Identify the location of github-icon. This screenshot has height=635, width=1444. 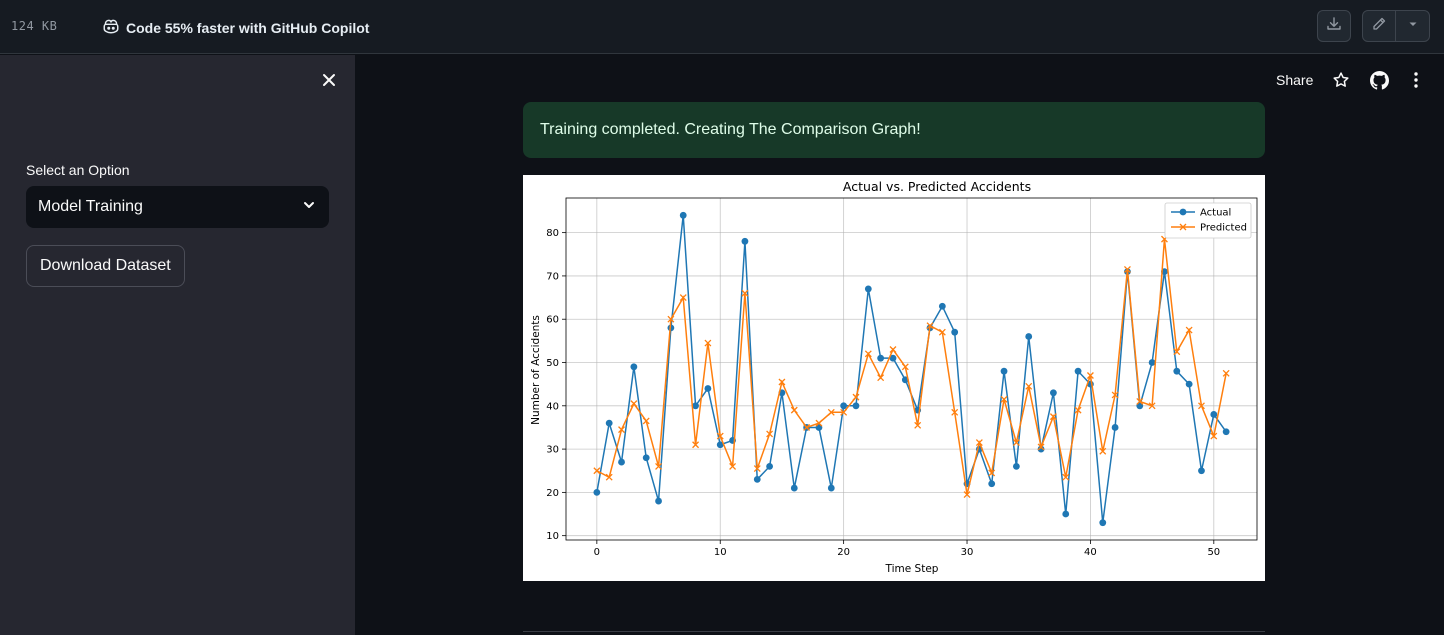
(1379, 80).